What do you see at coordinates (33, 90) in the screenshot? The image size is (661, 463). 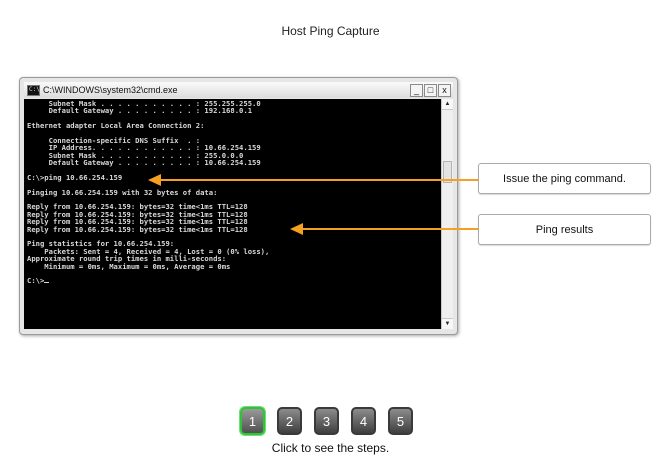 I see `cmd-icon: C:\` at bounding box center [33, 90].